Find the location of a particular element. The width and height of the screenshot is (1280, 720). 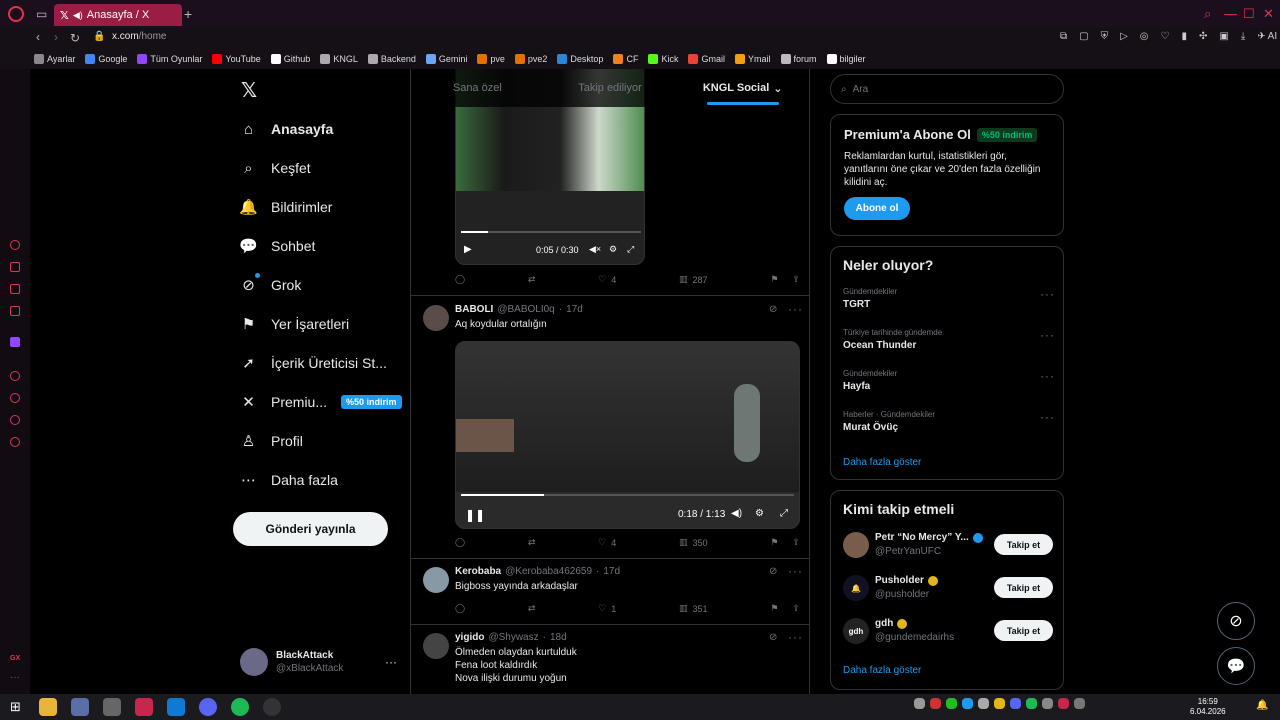

chevron-down-icon: ⌄ is located at coordinates (777, 88).